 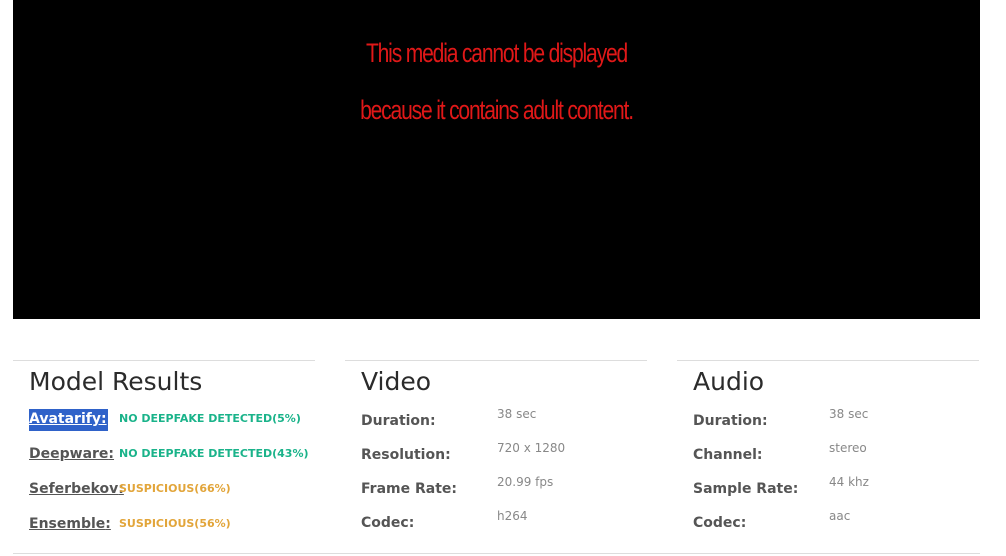 I want to click on audio-label: Sample Rate:, so click(x=746, y=489).